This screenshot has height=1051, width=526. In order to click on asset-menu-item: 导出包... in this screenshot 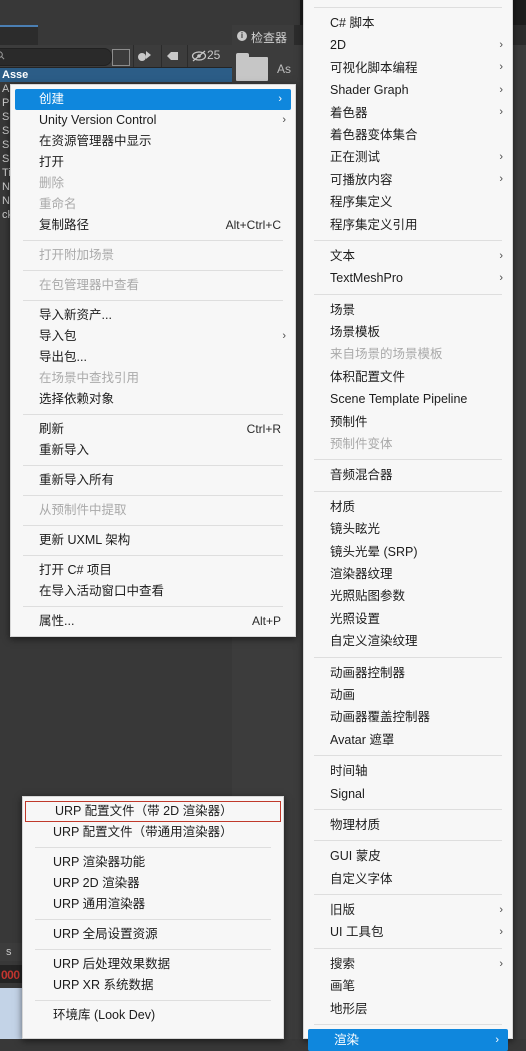, I will do `click(153, 357)`.